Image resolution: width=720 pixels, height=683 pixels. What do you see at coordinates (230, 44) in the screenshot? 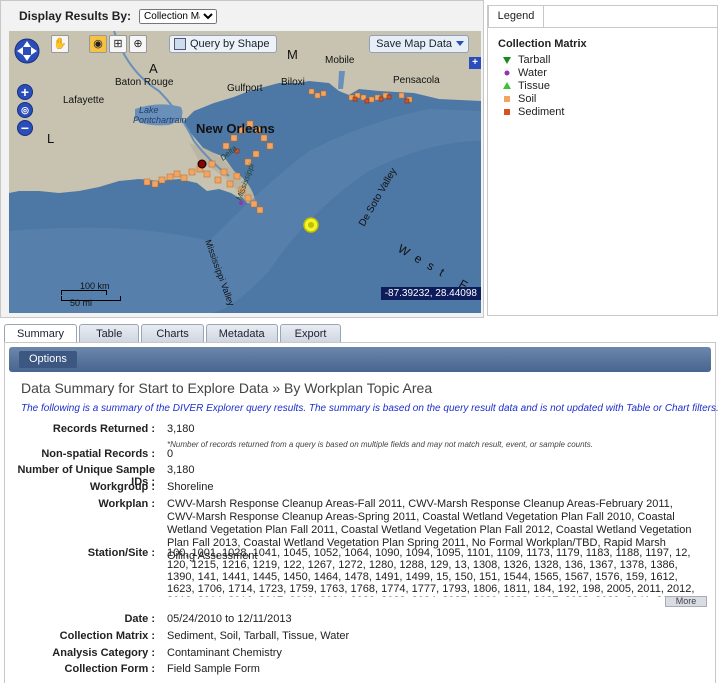
I see `query-by-shape-label: Query by Shape` at bounding box center [230, 44].